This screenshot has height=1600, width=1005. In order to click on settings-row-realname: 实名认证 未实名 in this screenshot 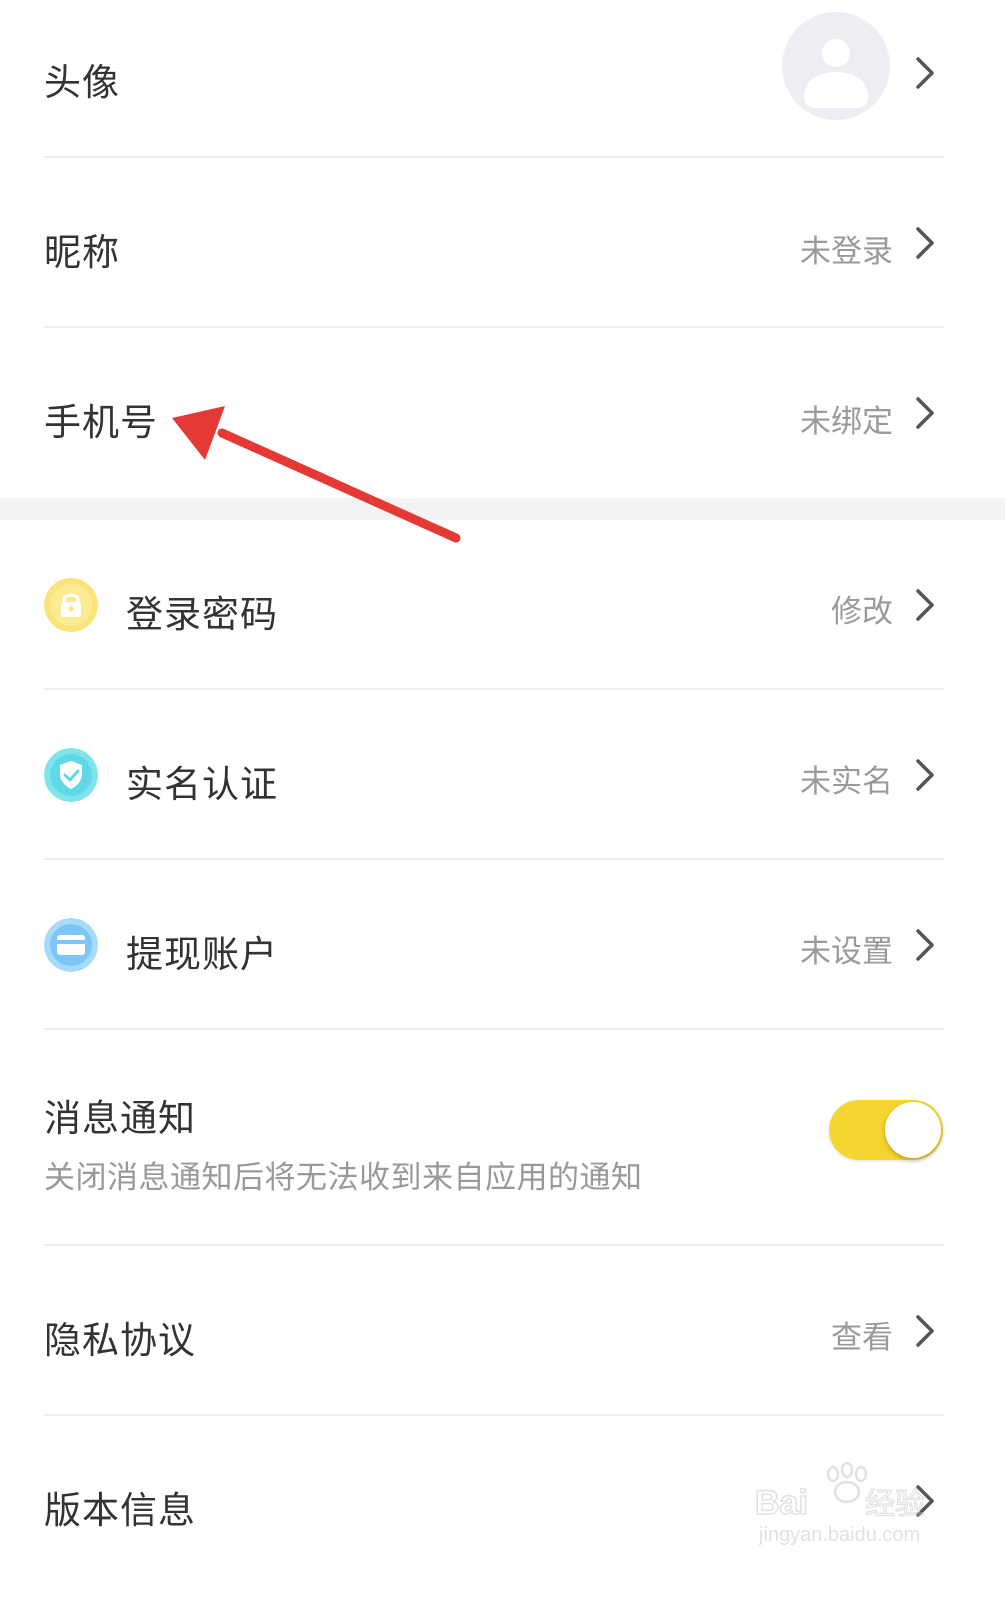, I will do `click(502, 774)`.